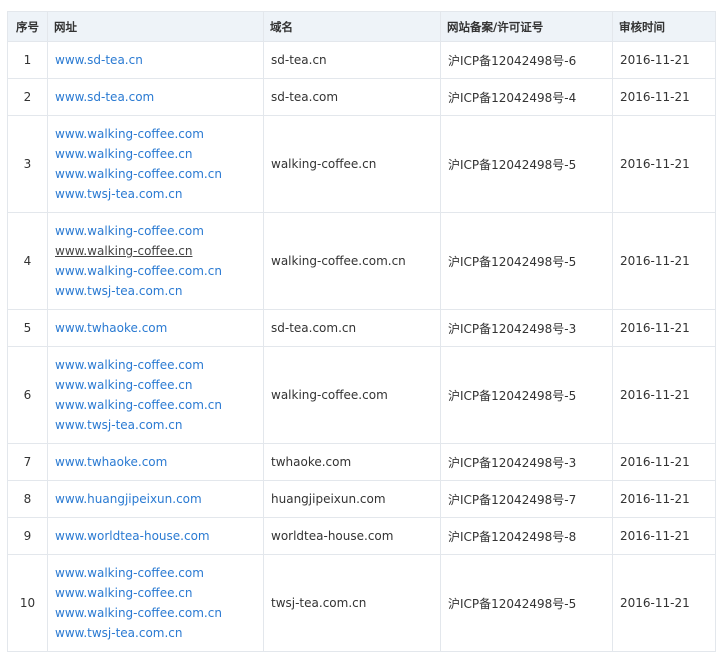 The height and width of the screenshot is (664, 720). I want to click on row-domain: walking-coffee.com.cn, so click(352, 261).